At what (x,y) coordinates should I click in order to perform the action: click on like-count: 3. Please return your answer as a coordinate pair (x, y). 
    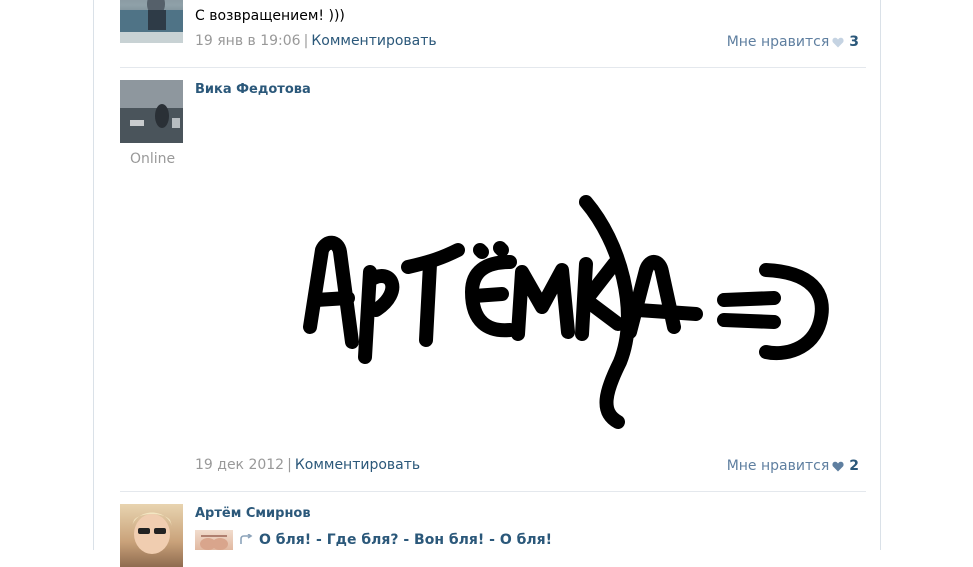
    Looking at the image, I should click on (854, 42).